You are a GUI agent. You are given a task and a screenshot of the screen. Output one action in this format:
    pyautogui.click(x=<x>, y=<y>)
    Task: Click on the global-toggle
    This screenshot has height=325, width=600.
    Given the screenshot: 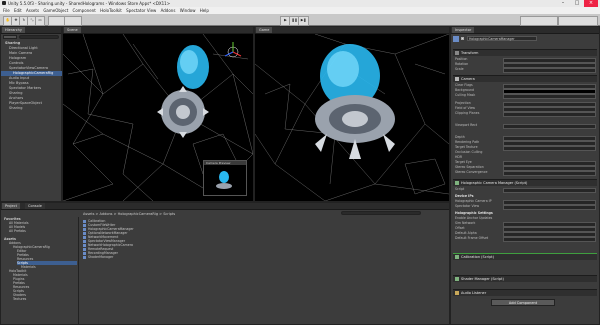 What is the action you would take?
    pyautogui.click(x=73, y=21)
    